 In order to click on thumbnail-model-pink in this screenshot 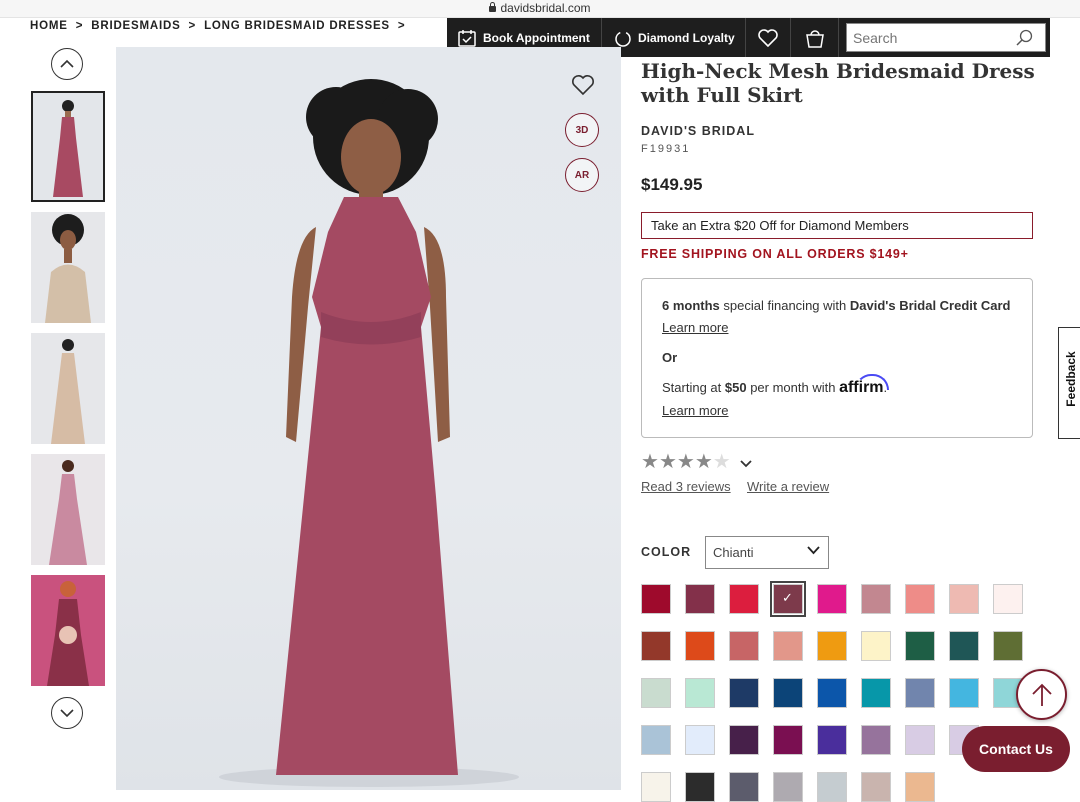, I will do `click(68, 509)`.